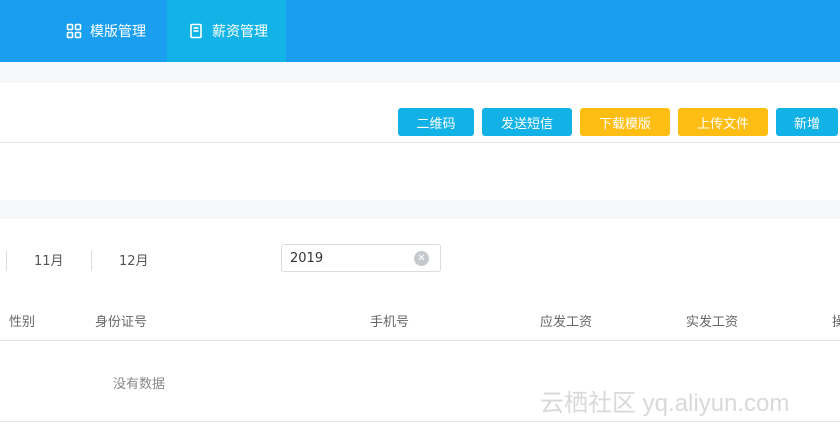  What do you see at coordinates (196, 31) in the screenshot?
I see `document-icon` at bounding box center [196, 31].